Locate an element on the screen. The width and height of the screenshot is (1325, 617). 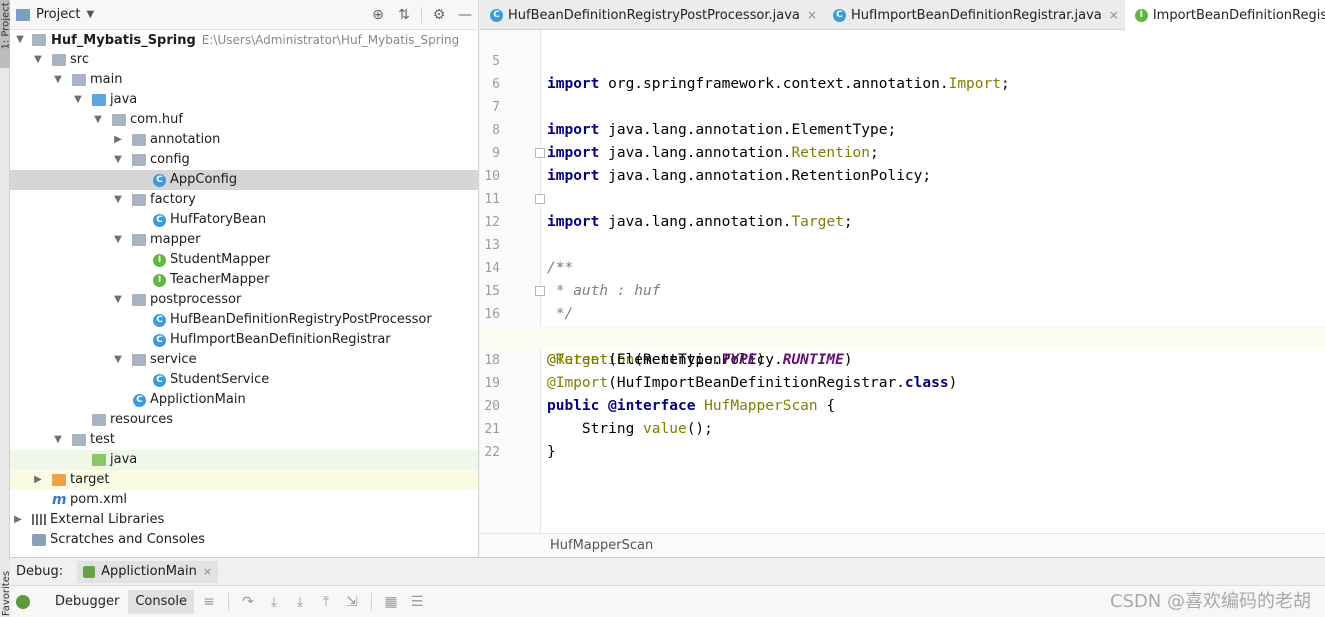
project-title: Project is located at coordinates (58, 14).